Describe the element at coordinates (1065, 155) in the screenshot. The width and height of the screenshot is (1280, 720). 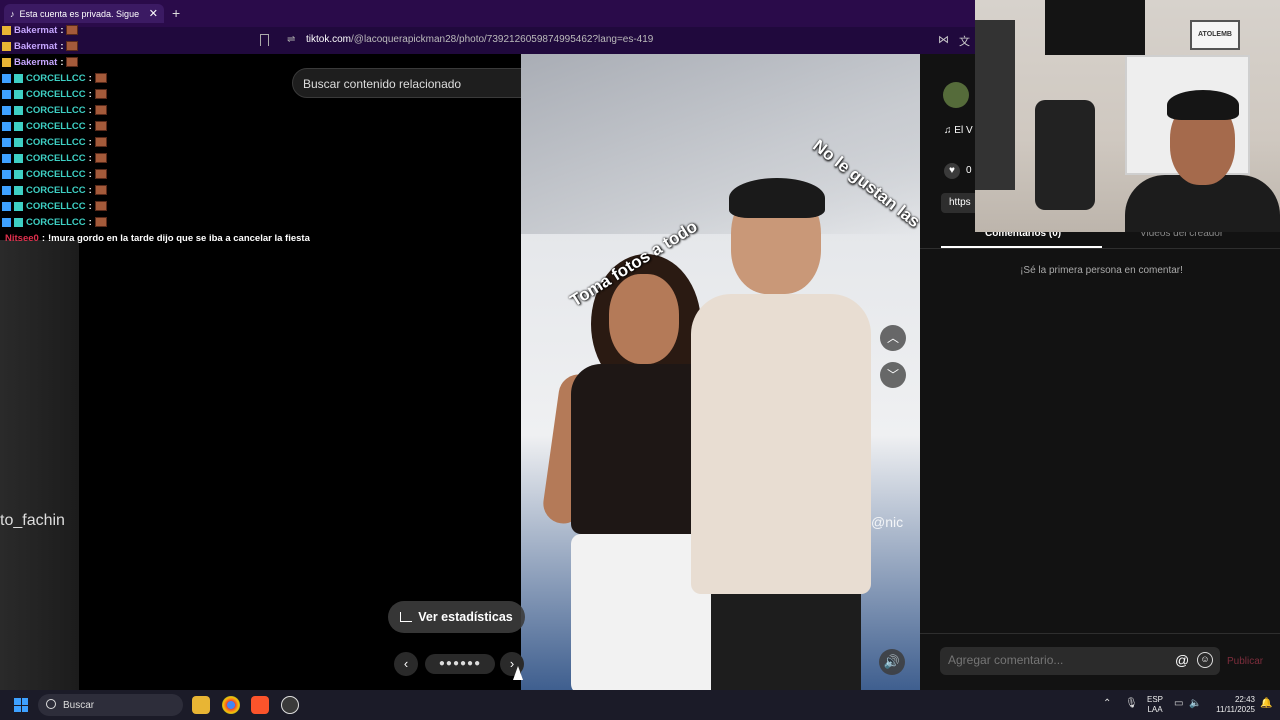
I see `webcam-chair` at that location.